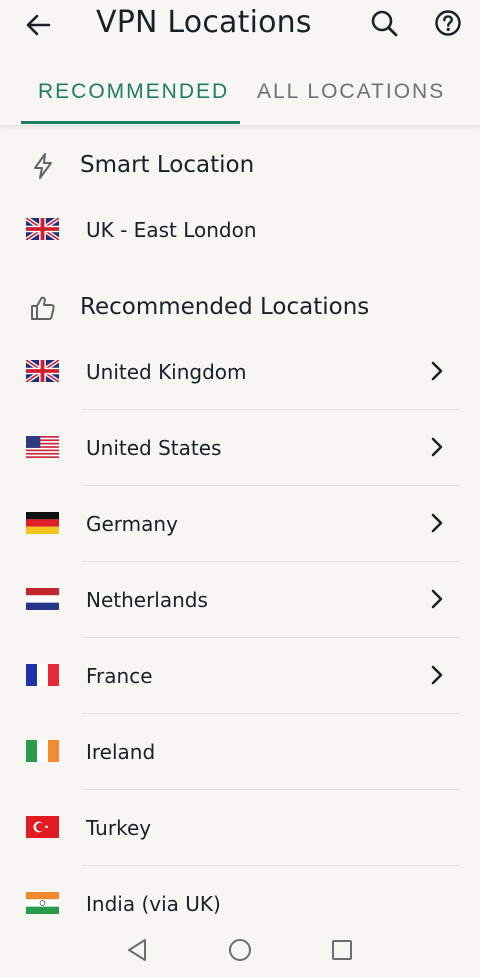 Image resolution: width=480 pixels, height=977 pixels. What do you see at coordinates (240, 676) in the screenshot?
I see `location-row-france: France` at bounding box center [240, 676].